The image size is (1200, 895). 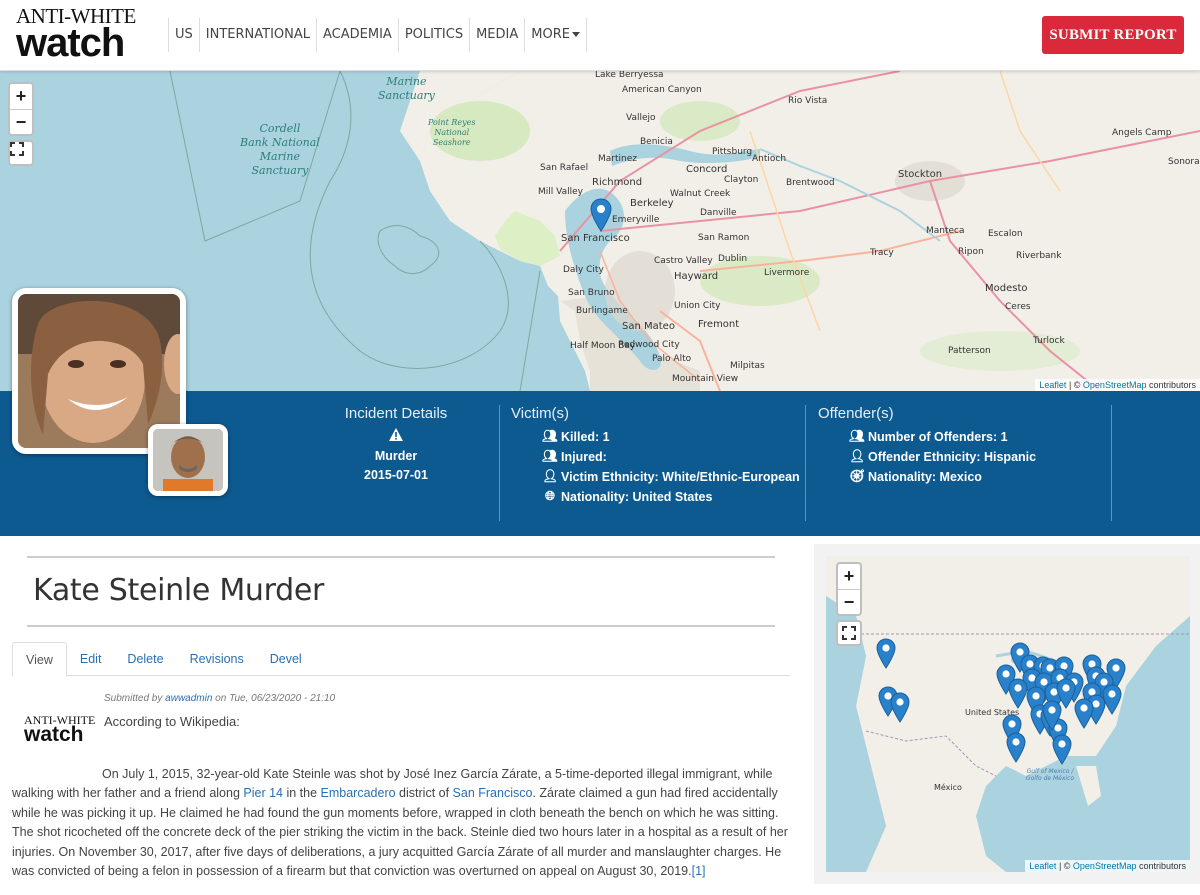 What do you see at coordinates (1171, 385) in the screenshot?
I see `attribution-tail: contributors` at bounding box center [1171, 385].